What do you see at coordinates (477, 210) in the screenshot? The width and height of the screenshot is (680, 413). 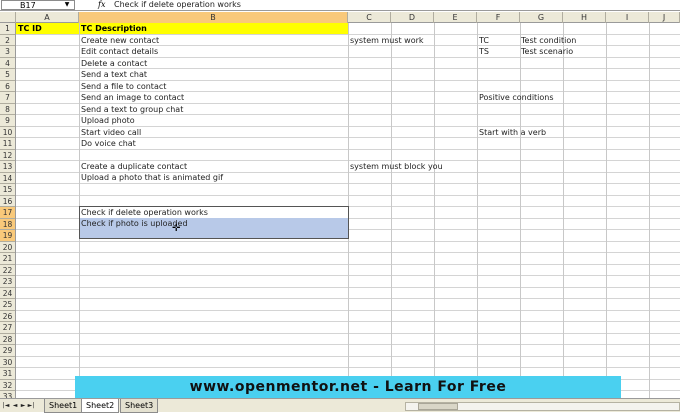 I see `gridline-f` at bounding box center [477, 210].